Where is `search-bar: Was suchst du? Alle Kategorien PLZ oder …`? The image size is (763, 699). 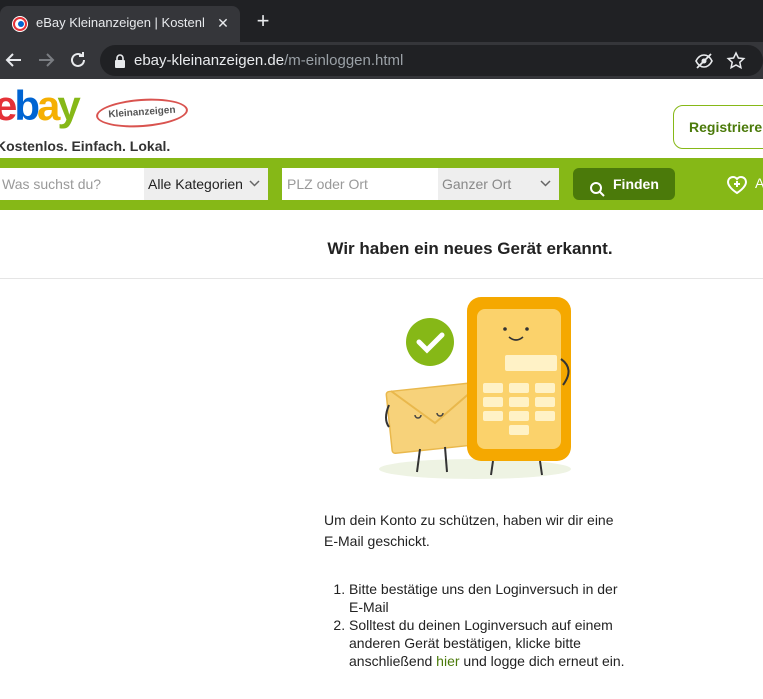
search-bar: Was suchst du? Alle Kategorien PLZ oder … is located at coordinates (381, 184).